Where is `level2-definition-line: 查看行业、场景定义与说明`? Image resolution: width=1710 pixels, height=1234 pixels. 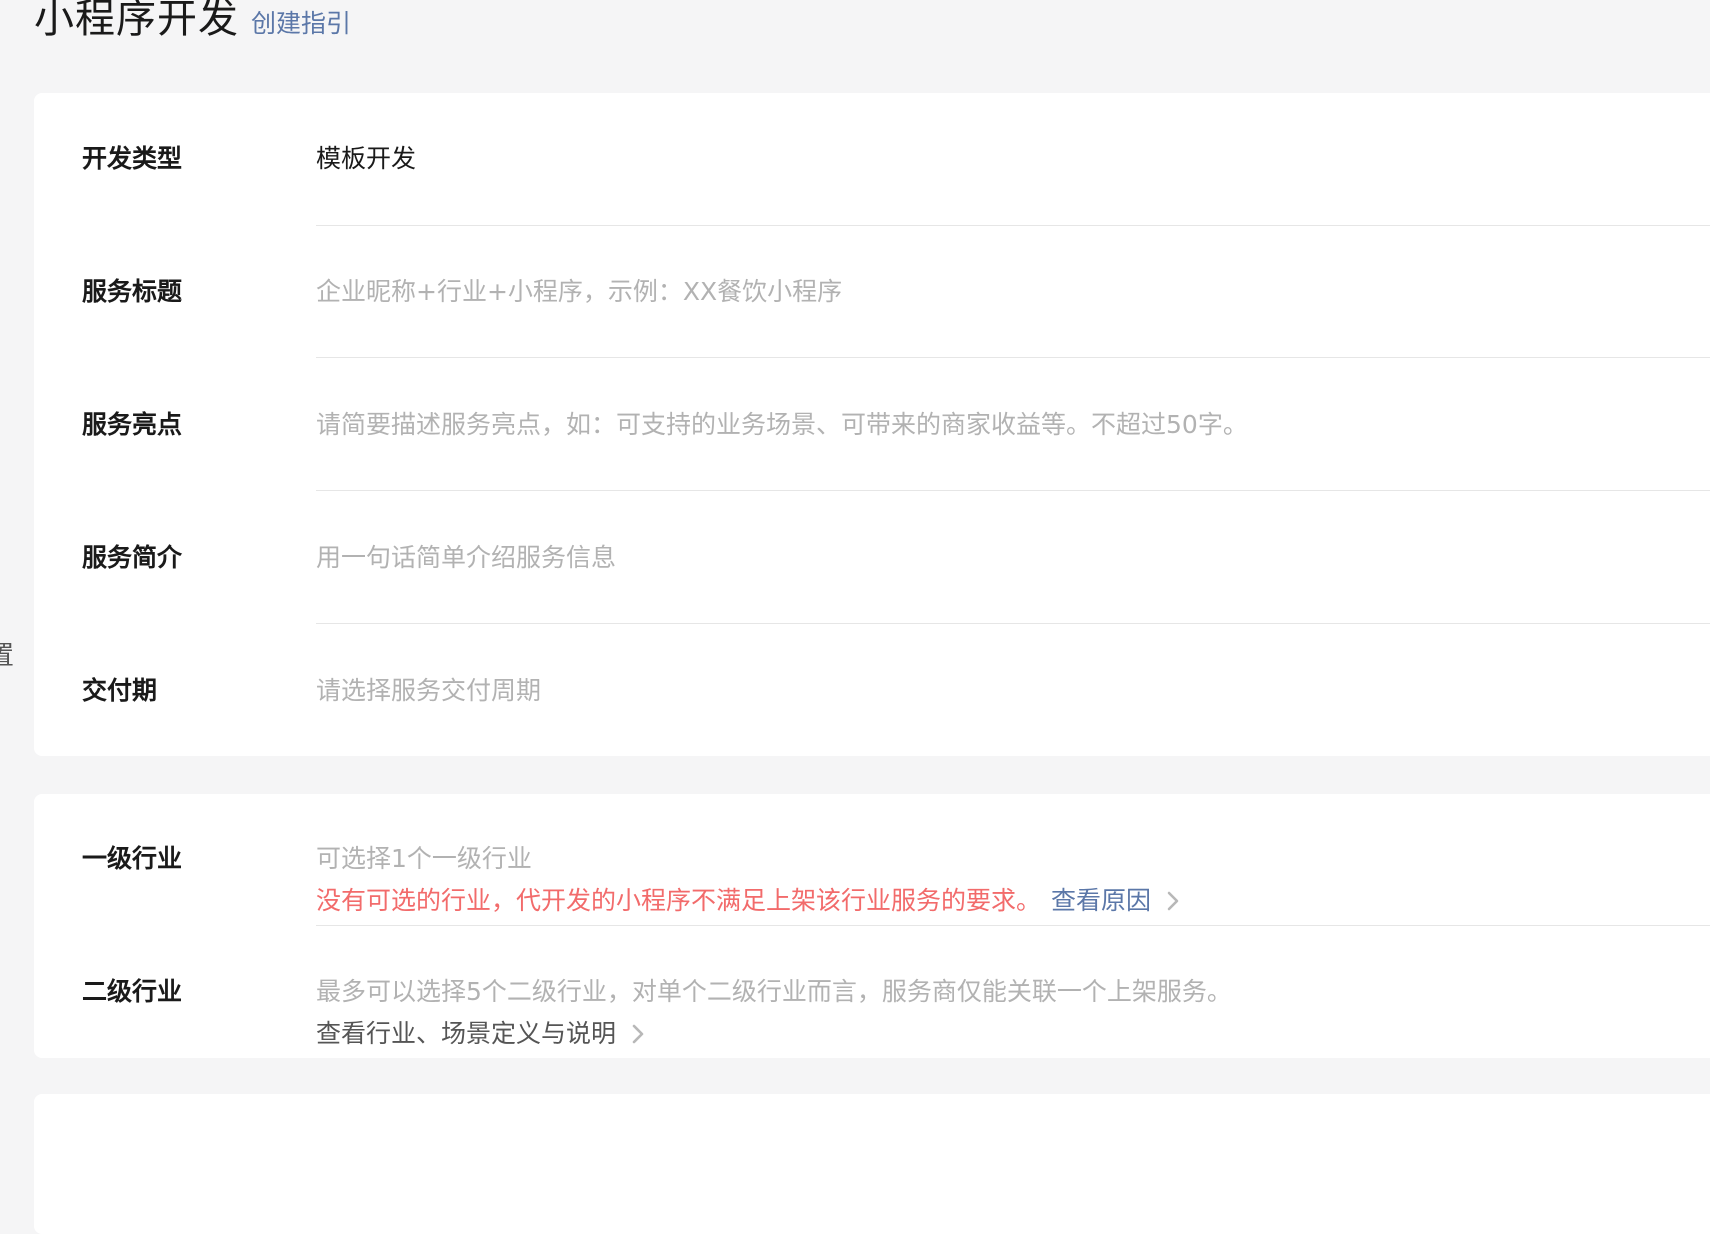
level2-definition-line: 查看行业、场景定义与说明 is located at coordinates (483, 1034).